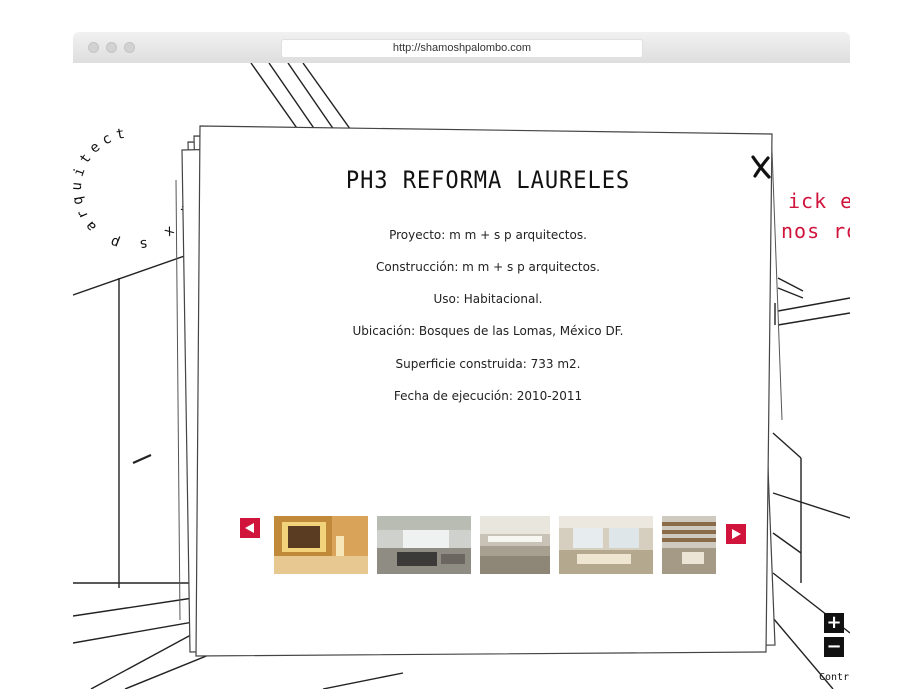  I want to click on zoom-in-button: +, so click(834, 623).